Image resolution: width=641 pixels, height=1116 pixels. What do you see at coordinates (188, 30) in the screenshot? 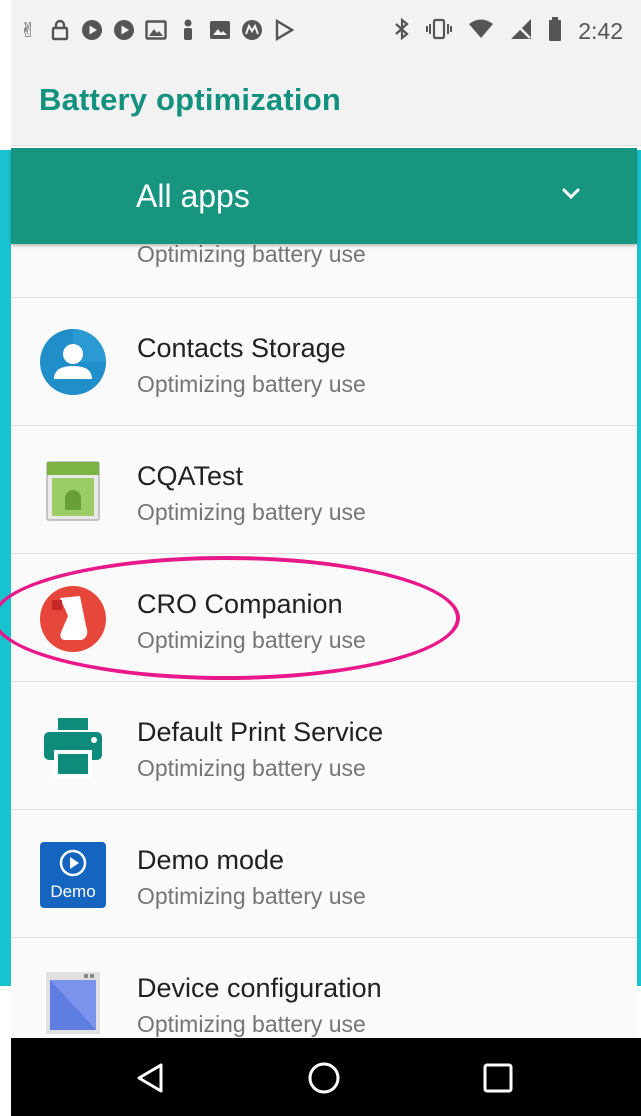
I see `person-icon` at bounding box center [188, 30].